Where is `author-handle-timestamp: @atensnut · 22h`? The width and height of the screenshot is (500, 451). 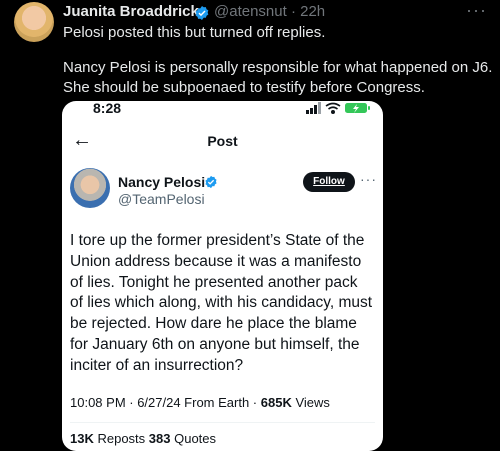 author-handle-timestamp: @atensnut · 22h is located at coordinates (269, 11).